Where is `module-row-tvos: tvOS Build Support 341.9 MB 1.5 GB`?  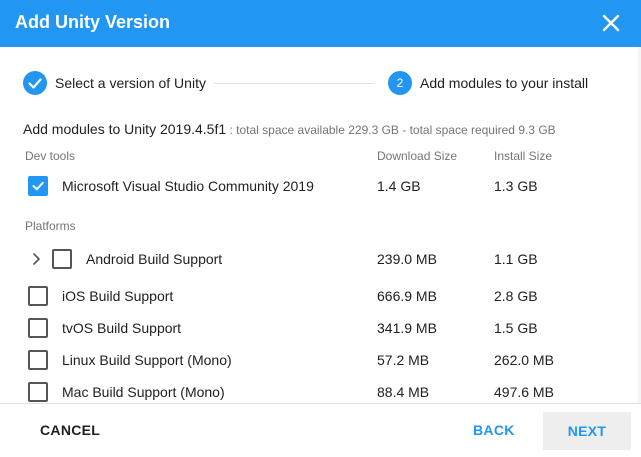
module-row-tvos: tvOS Build Support 341.9 MB 1.5 GB is located at coordinates (320, 328).